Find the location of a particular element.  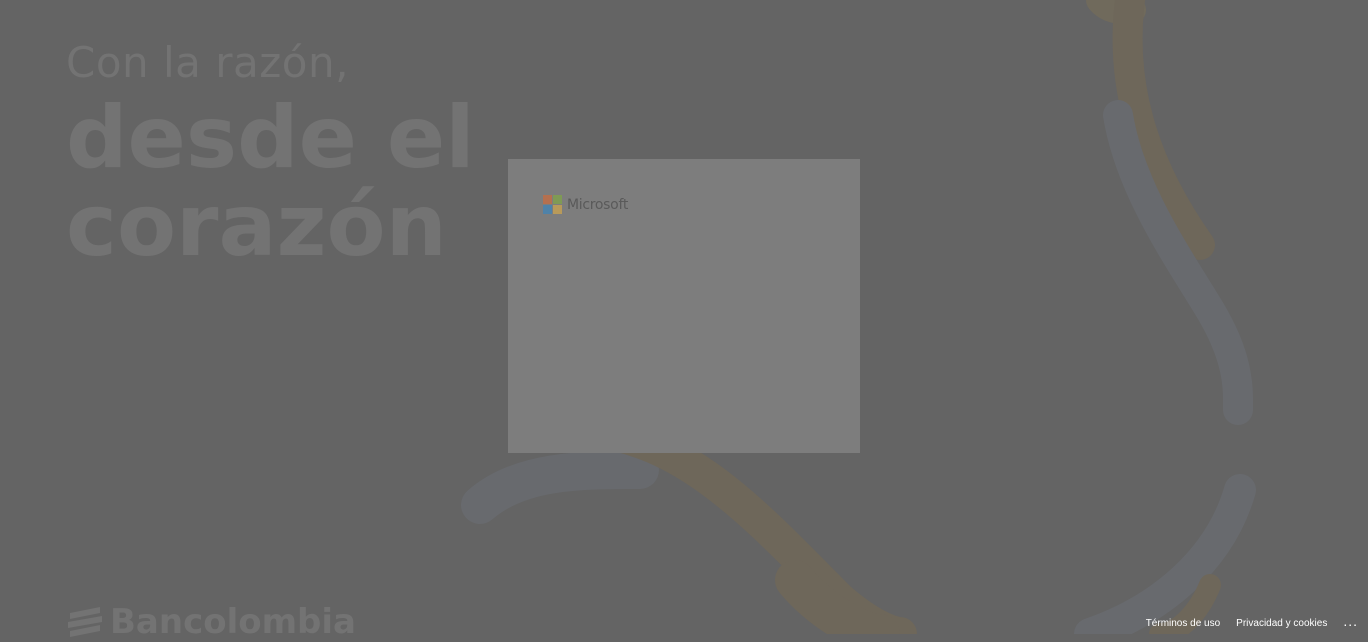

tagline-line-1: Con la razón, is located at coordinates (207, 62).